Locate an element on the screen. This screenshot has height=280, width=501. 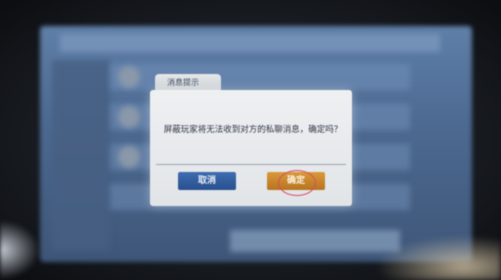
cancel-button: 取消 is located at coordinates (207, 181).